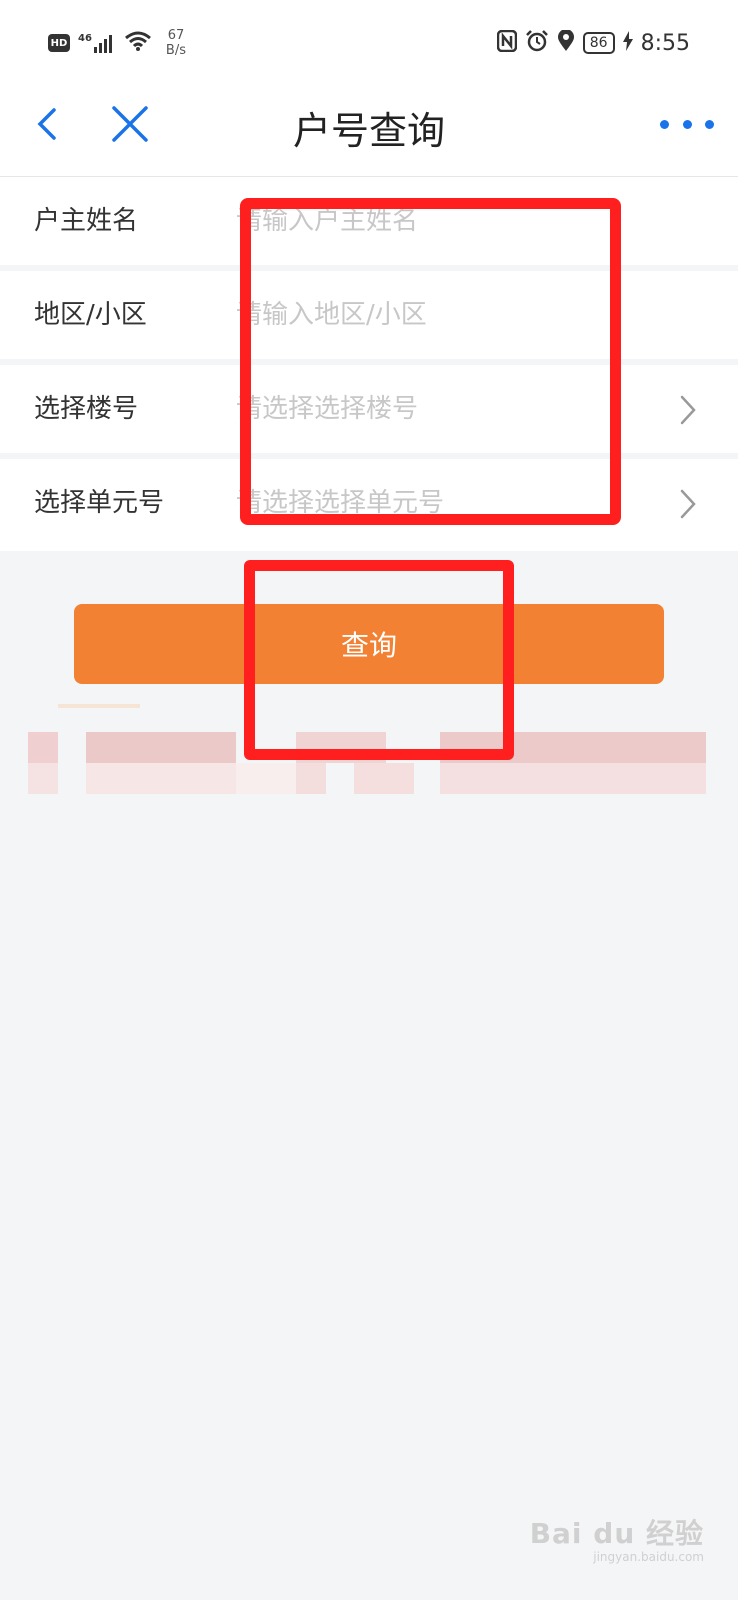 This screenshot has width=738, height=1600. I want to click on baidu-watermark: Bai du 经验 jingyan.baidu.com, so click(617, 1538).